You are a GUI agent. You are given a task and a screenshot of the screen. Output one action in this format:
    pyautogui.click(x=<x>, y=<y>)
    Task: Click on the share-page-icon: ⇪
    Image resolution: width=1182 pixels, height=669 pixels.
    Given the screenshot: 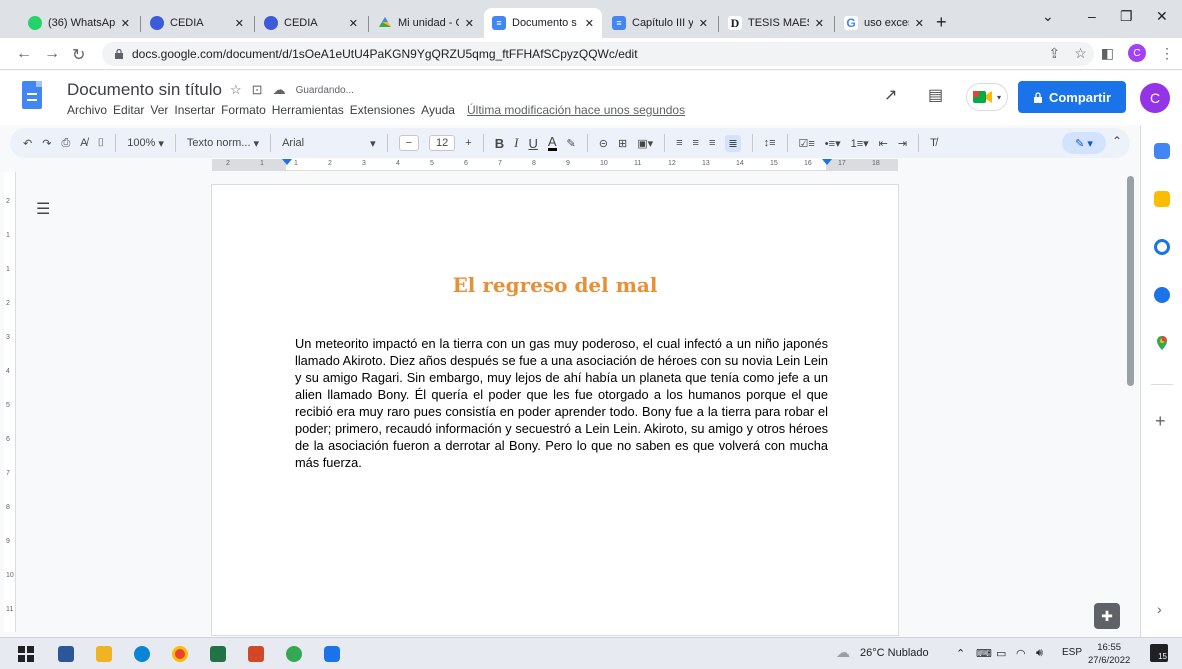 What is the action you would take?
    pyautogui.click(x=1054, y=53)
    